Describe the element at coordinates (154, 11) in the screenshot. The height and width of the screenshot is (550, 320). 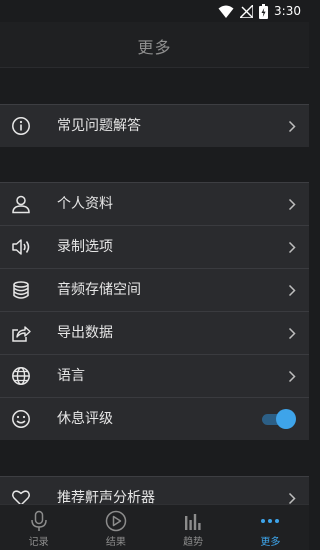
I see `status-bar: 3:30` at that location.